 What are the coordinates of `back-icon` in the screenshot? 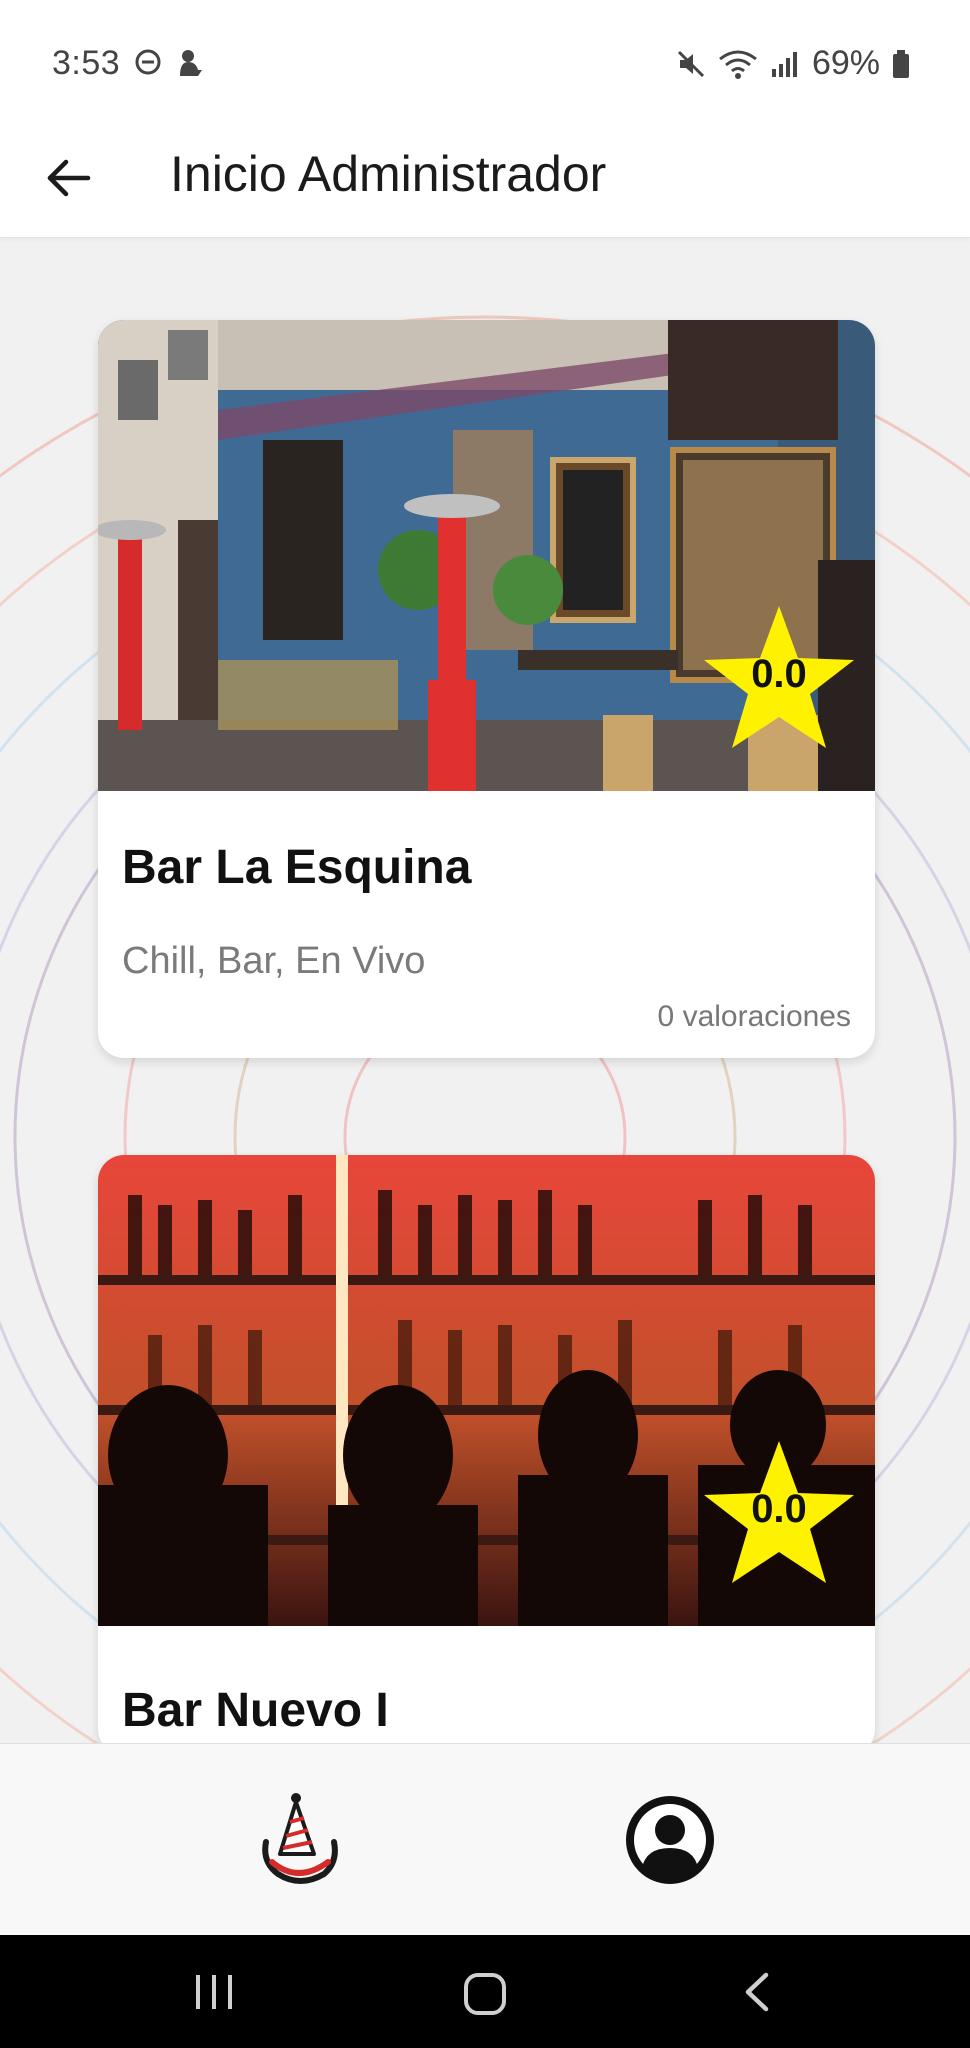 It's located at (758, 1992).